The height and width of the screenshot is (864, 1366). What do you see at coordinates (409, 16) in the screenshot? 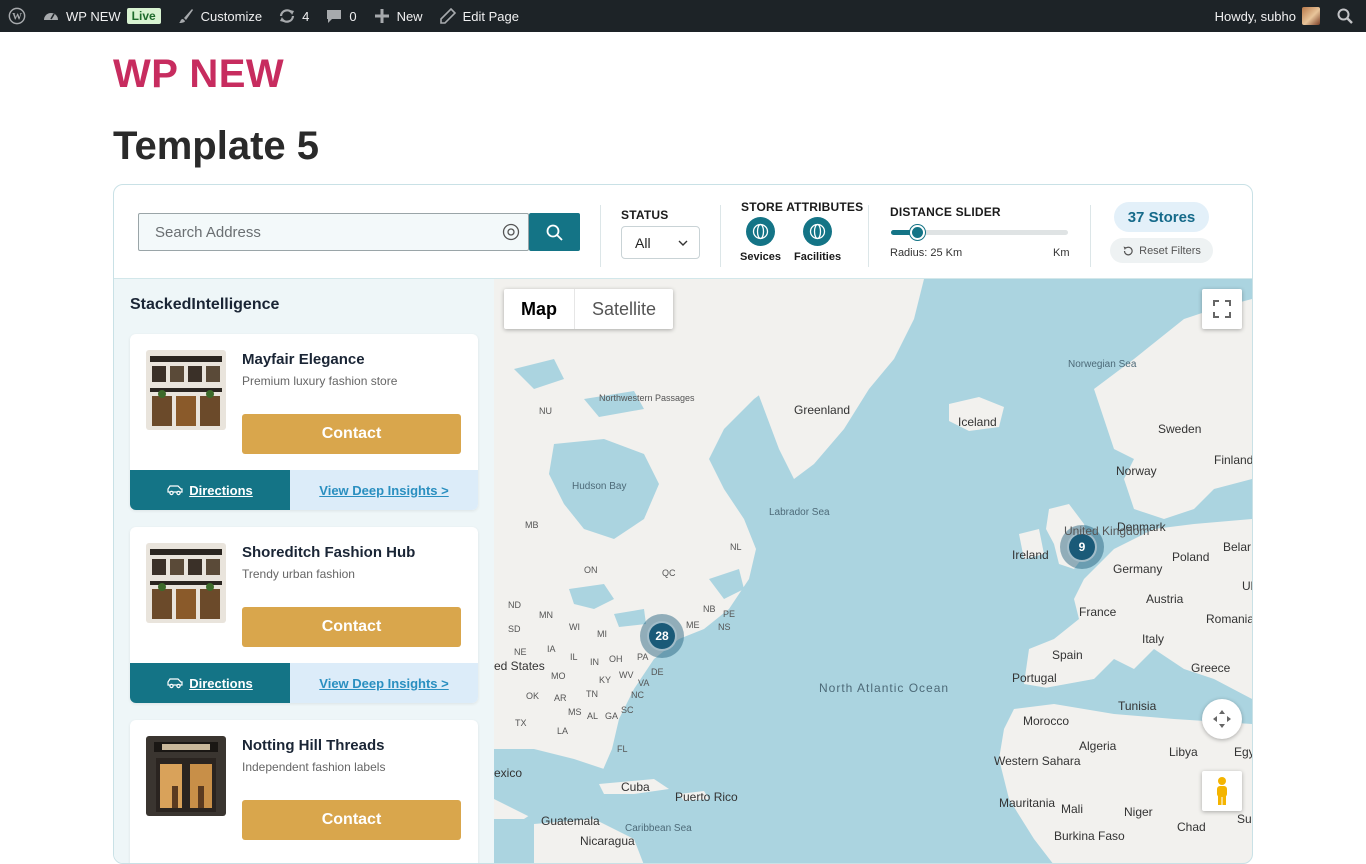
I see `new-label: New` at bounding box center [409, 16].